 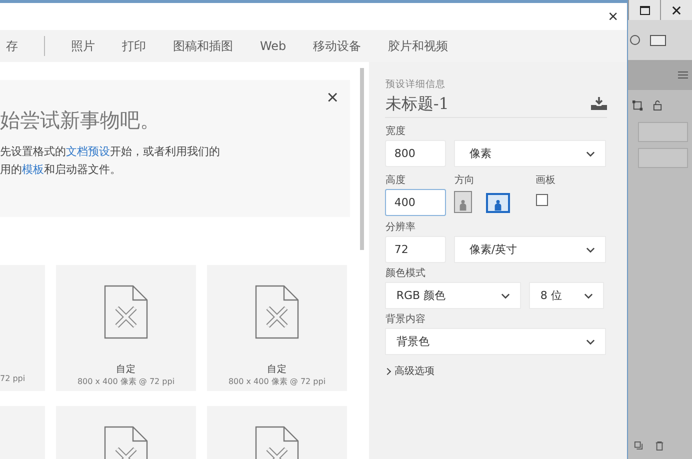 I want to click on number-field: 400, so click(x=415, y=202).